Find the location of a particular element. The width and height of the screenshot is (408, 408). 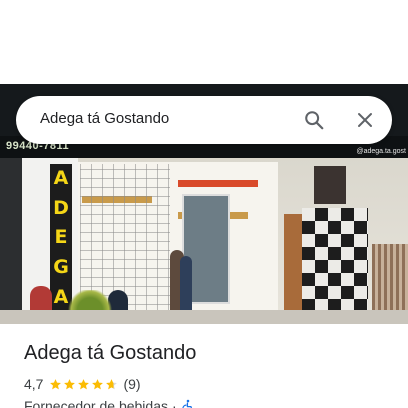

wheelchair-icon is located at coordinates (186, 403).